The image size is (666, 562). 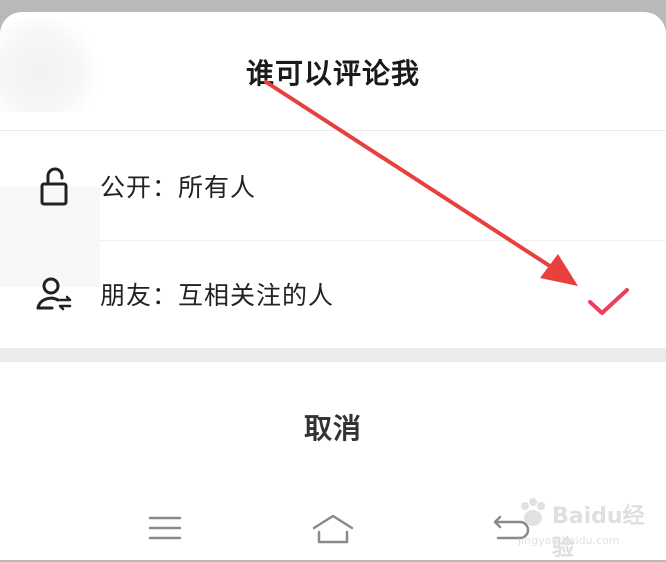 What do you see at coordinates (569, 540) in the screenshot?
I see `watermark-url: jingyan.baidu.com` at bounding box center [569, 540].